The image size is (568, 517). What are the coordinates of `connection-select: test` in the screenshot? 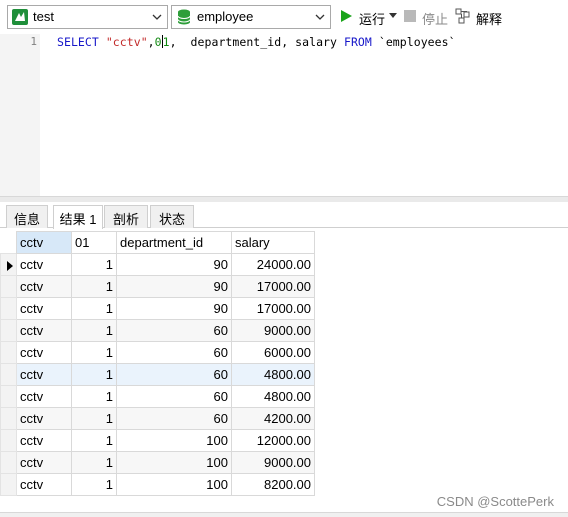 It's located at (87, 17).